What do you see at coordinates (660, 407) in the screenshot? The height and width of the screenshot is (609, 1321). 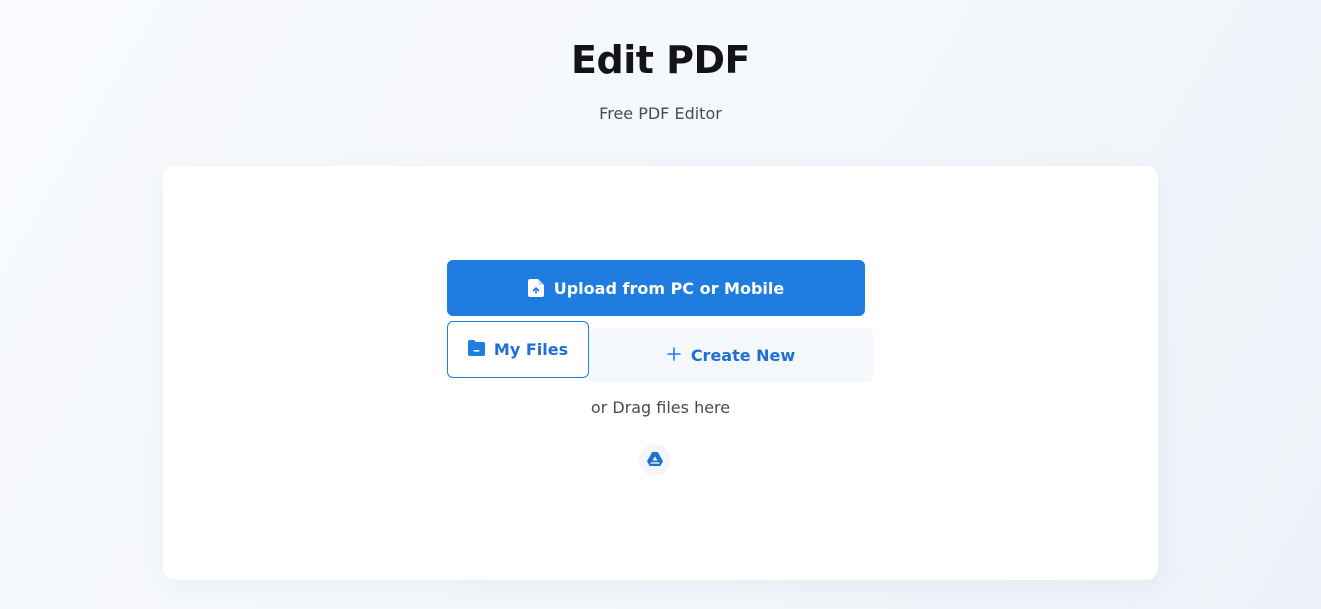 I see `drag-hint: or Drag files here` at bounding box center [660, 407].